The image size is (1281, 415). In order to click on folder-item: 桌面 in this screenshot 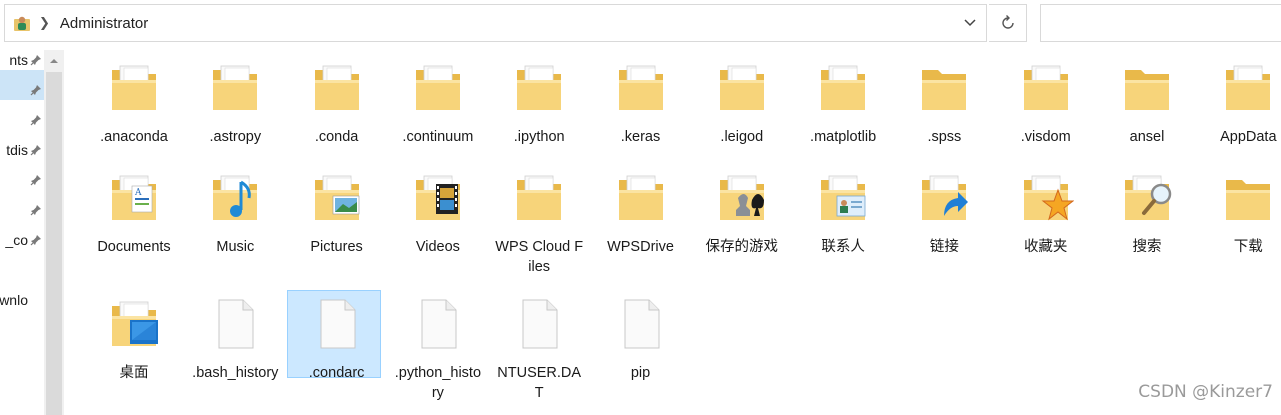, I will do `click(134, 339)`.